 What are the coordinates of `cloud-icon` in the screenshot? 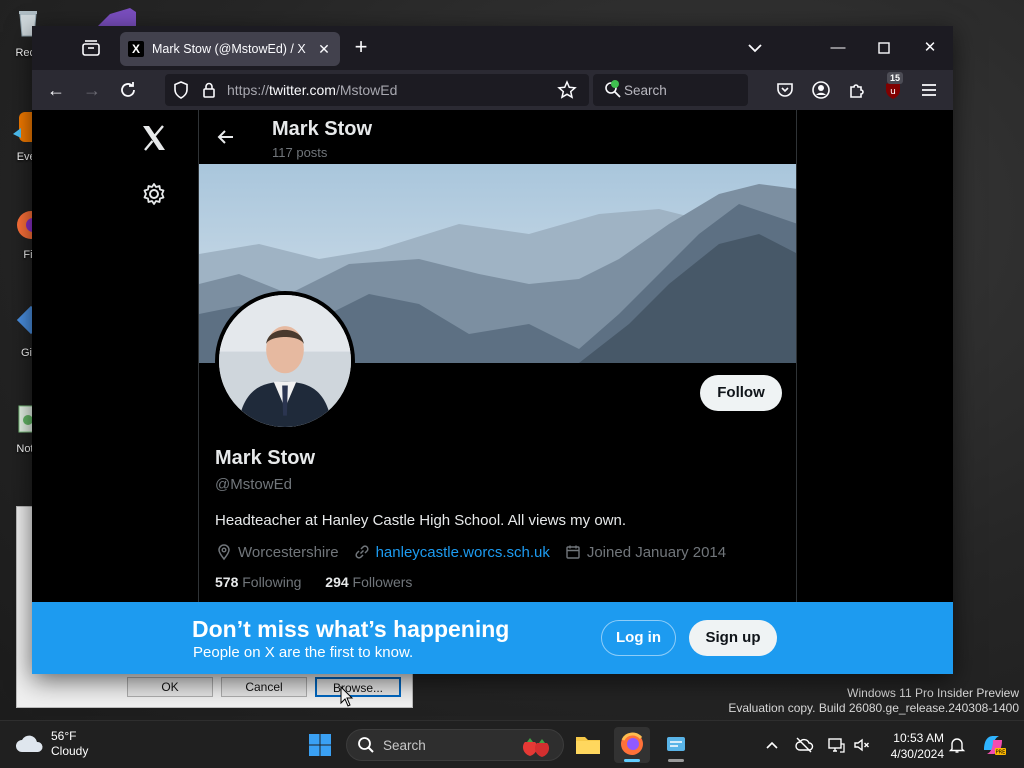 It's located at (29, 743).